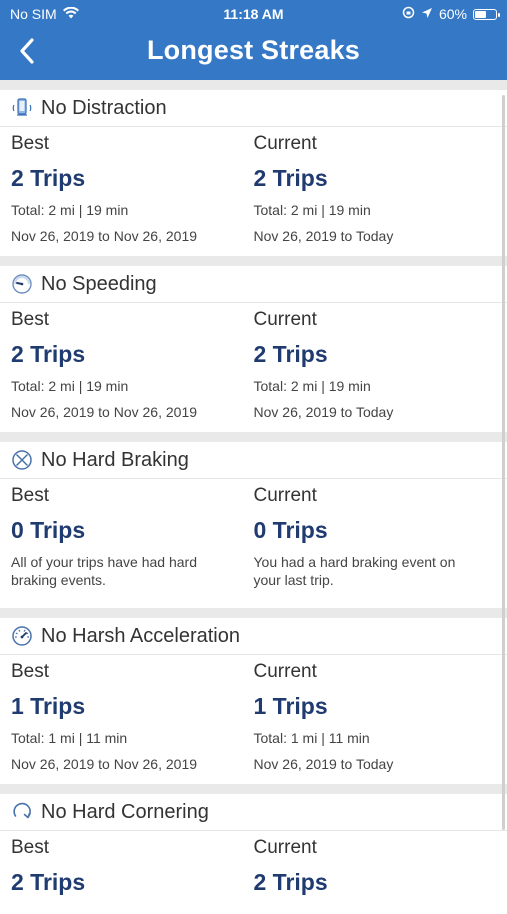 This screenshot has width=507, height=914. I want to click on orientation-lock-icon, so click(408, 14).